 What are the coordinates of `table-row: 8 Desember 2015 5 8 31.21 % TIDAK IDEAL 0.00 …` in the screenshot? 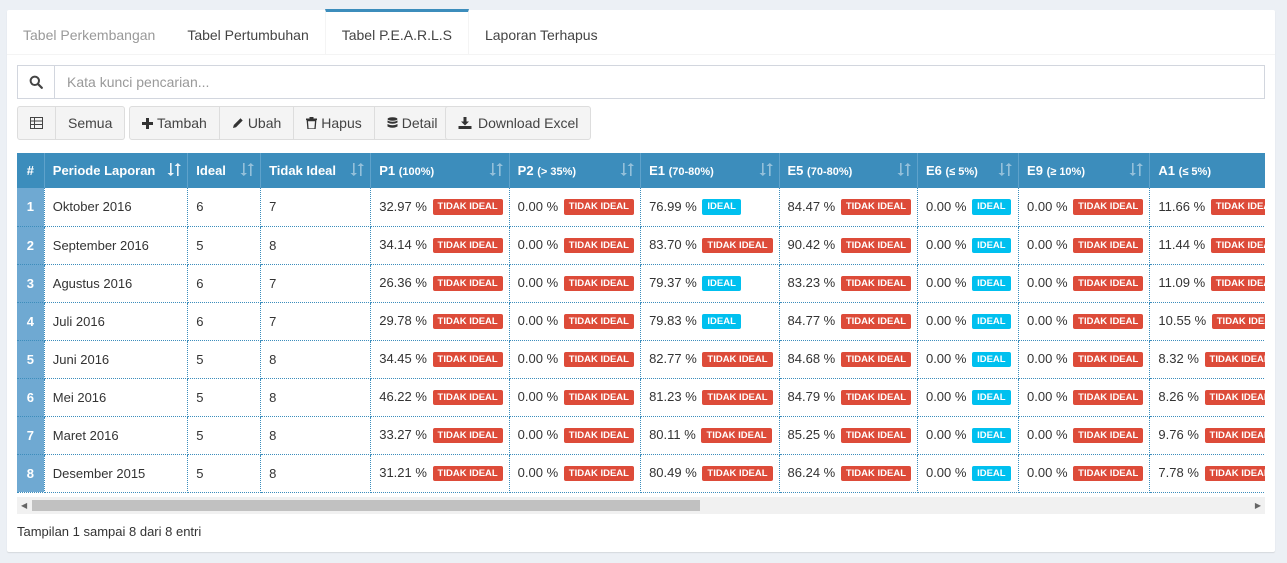 It's located at (641, 473).